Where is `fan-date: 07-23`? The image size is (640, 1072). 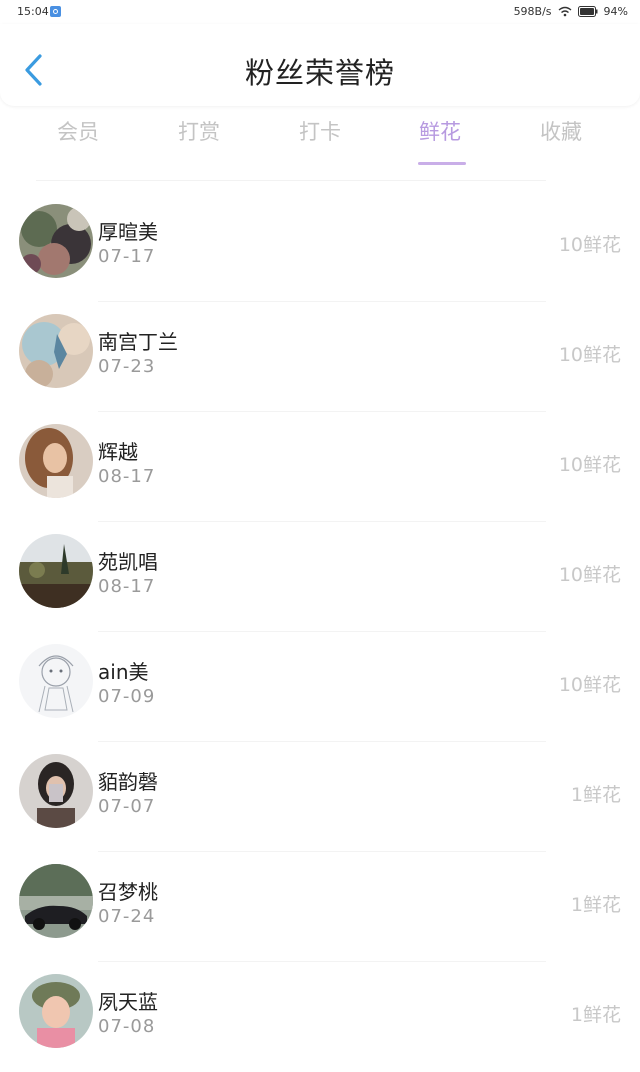 fan-date: 07-23 is located at coordinates (127, 366).